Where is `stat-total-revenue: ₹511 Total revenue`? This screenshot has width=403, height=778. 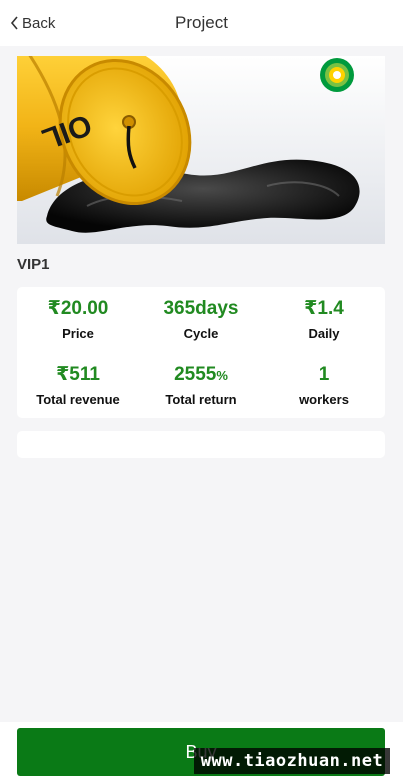 stat-total-revenue: ₹511 Total revenue is located at coordinates (78, 385).